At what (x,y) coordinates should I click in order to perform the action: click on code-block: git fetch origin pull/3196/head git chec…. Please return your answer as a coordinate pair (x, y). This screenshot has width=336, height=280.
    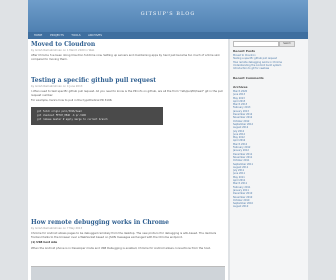
    Looking at the image, I should click on (97, 115).